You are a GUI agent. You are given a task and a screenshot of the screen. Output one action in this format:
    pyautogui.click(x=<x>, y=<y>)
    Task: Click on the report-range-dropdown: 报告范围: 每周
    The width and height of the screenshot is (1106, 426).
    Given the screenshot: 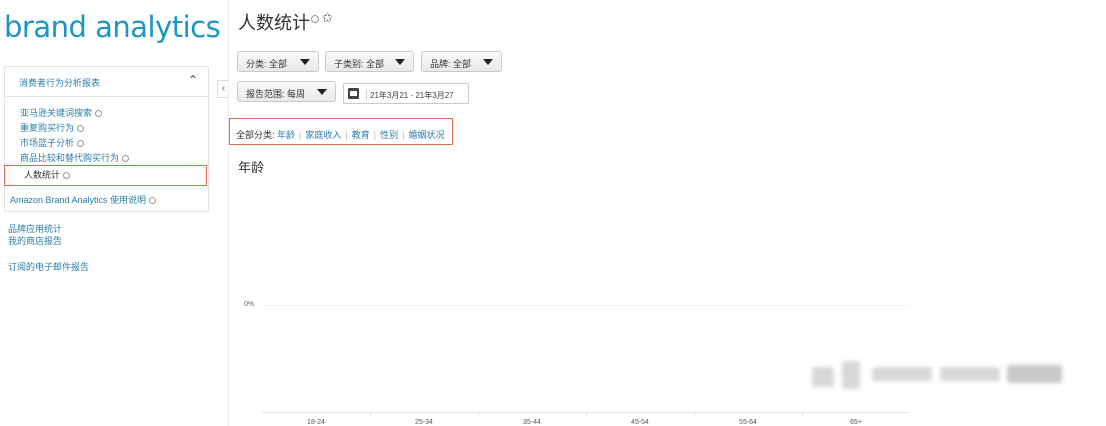 What is the action you would take?
    pyautogui.click(x=286, y=91)
    